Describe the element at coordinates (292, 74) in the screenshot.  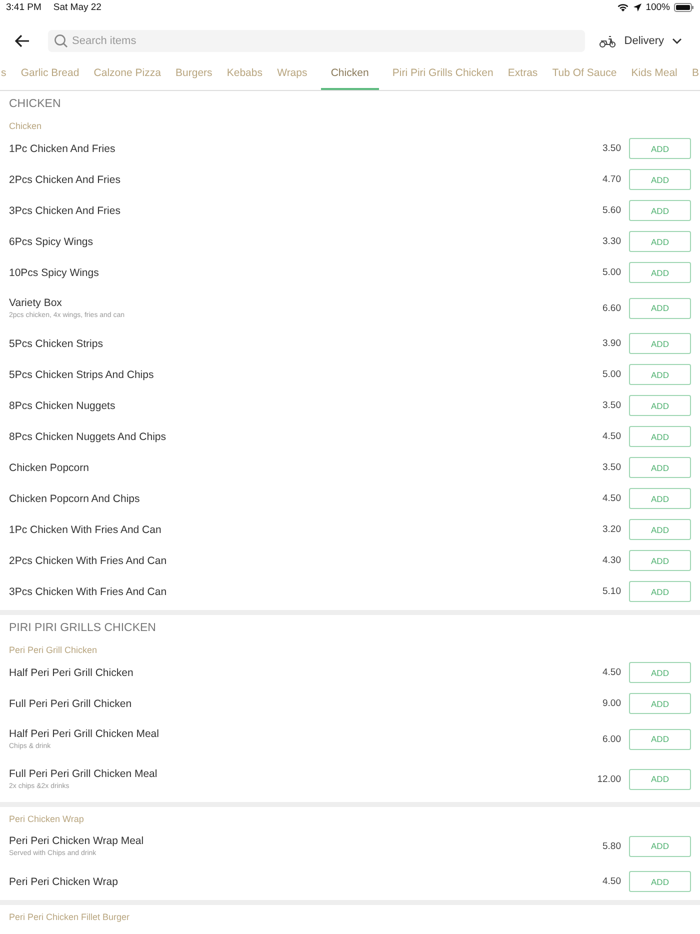
I see `category-tab: Wraps` at that location.